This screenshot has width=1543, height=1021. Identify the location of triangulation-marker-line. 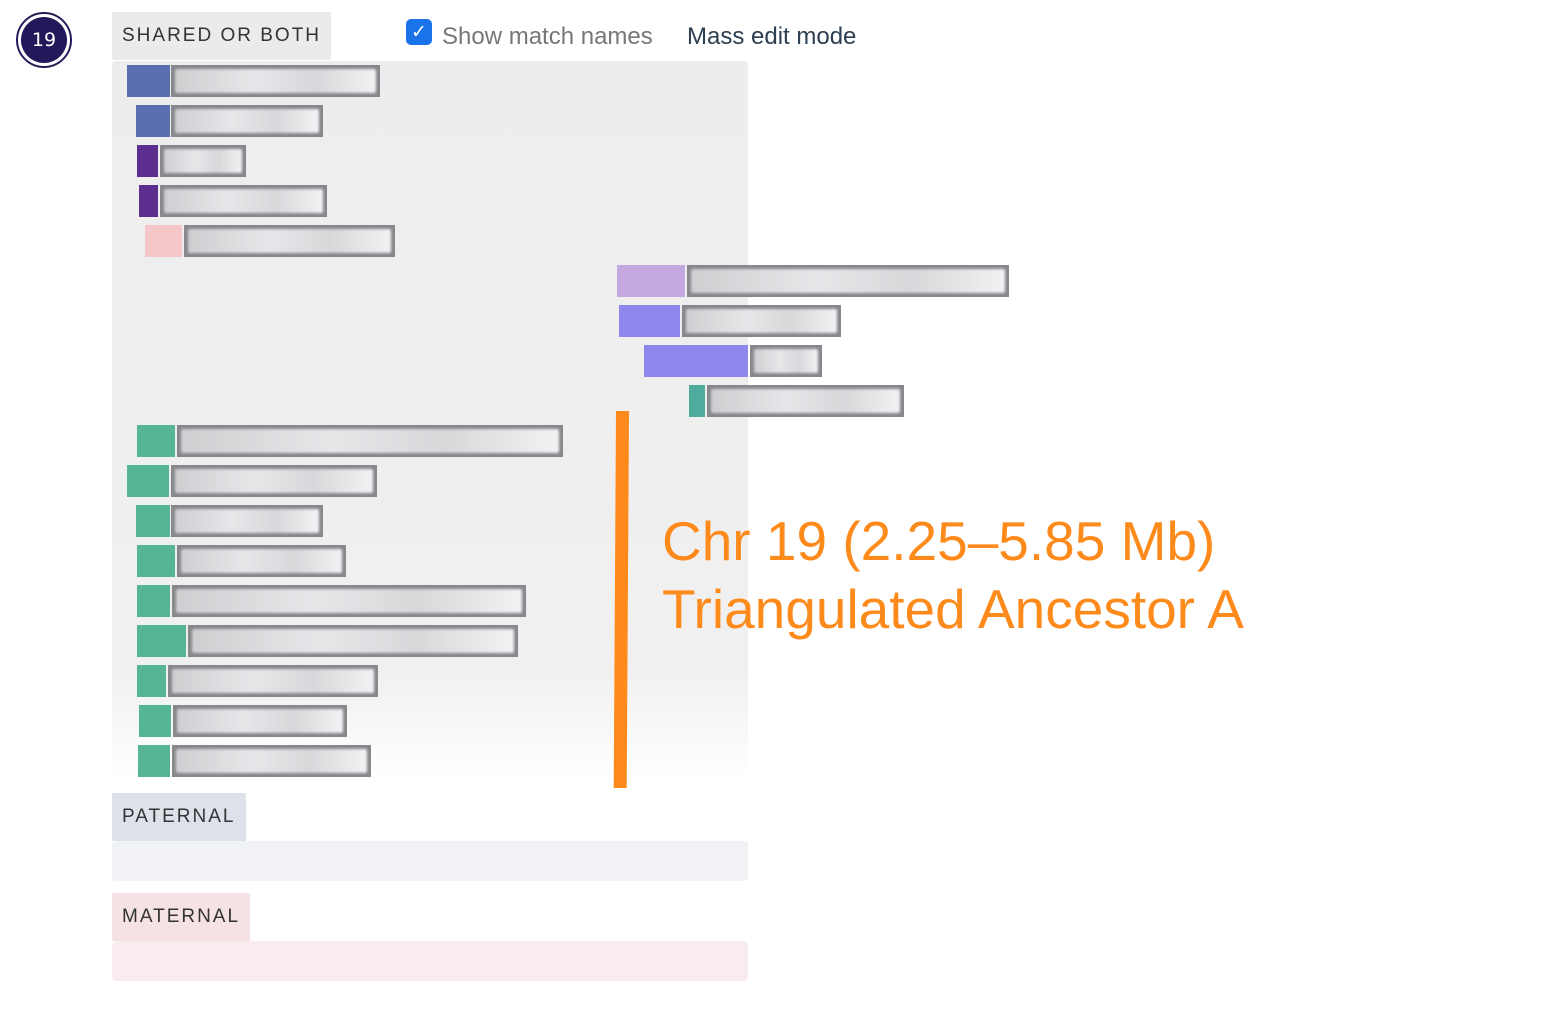
(621, 599).